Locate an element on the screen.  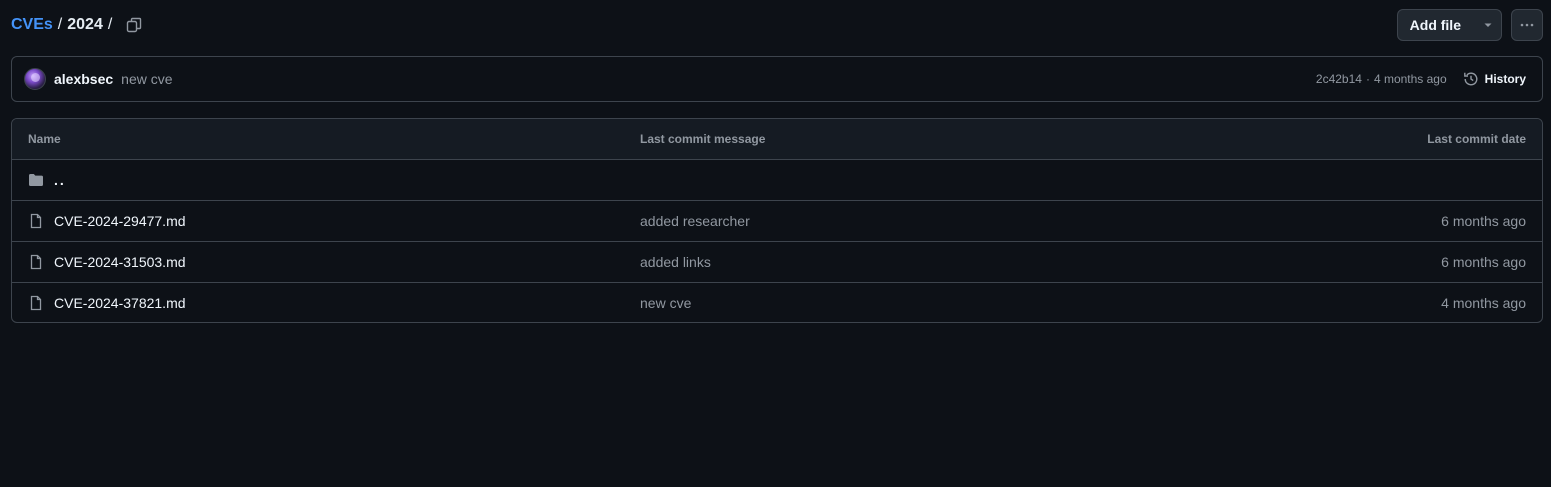
file-link: CVE-2024-31503.md is located at coordinates (107, 262).